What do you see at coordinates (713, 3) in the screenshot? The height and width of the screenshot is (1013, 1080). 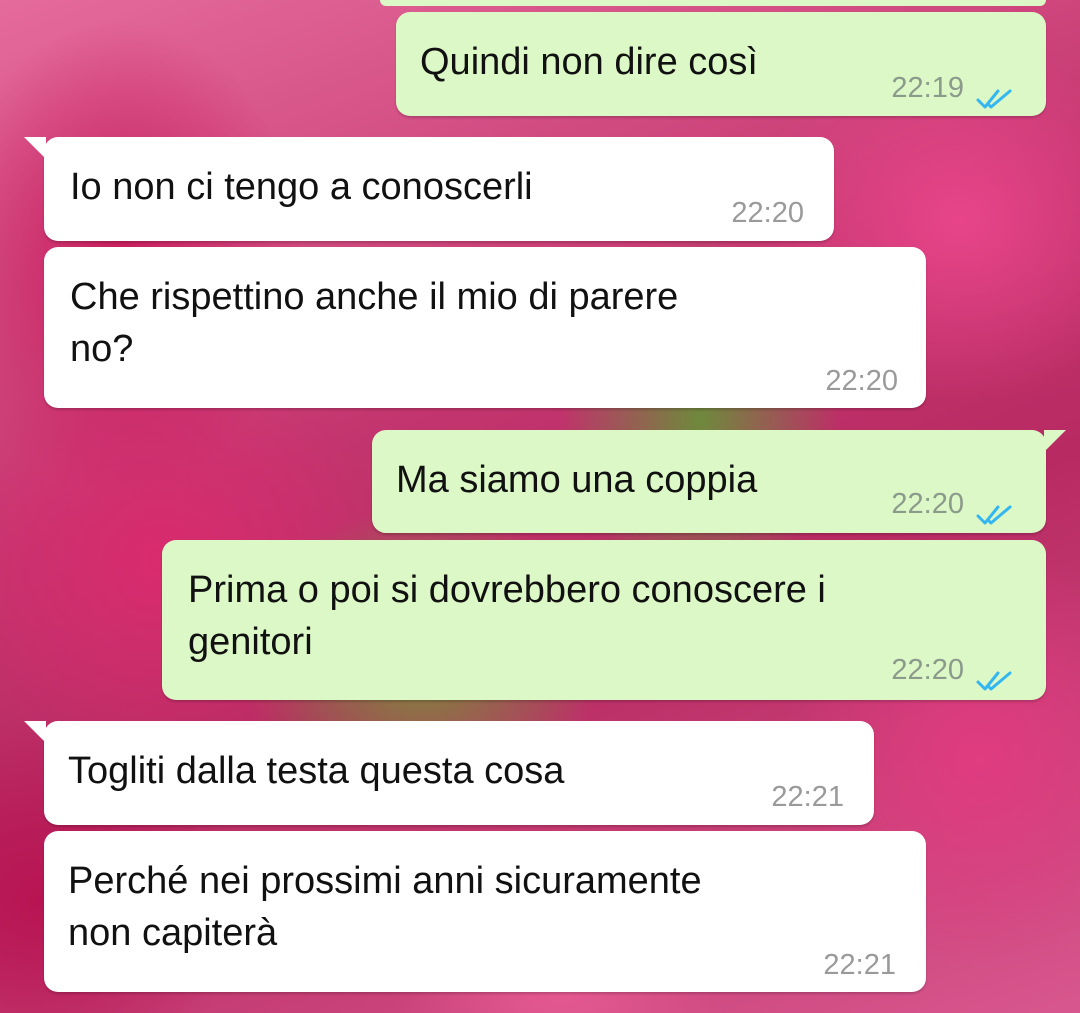 I see `previous-message-edge` at bounding box center [713, 3].